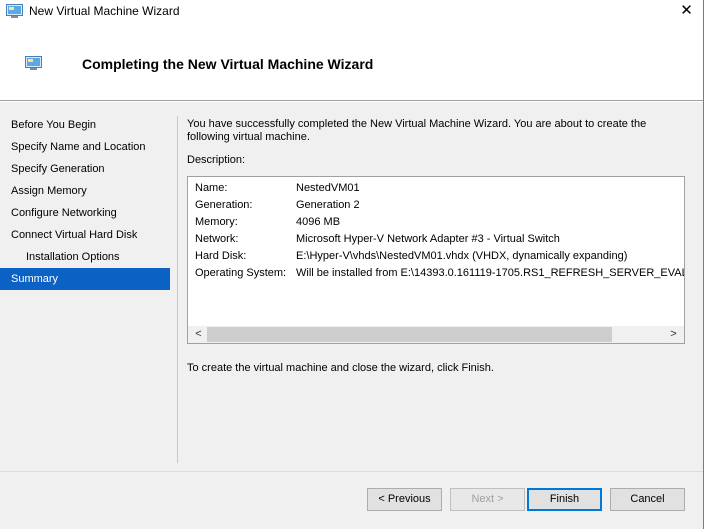 Image resolution: width=704 pixels, height=529 pixels. What do you see at coordinates (318, 222) in the screenshot?
I see `summary-value: 4096 MB` at bounding box center [318, 222].